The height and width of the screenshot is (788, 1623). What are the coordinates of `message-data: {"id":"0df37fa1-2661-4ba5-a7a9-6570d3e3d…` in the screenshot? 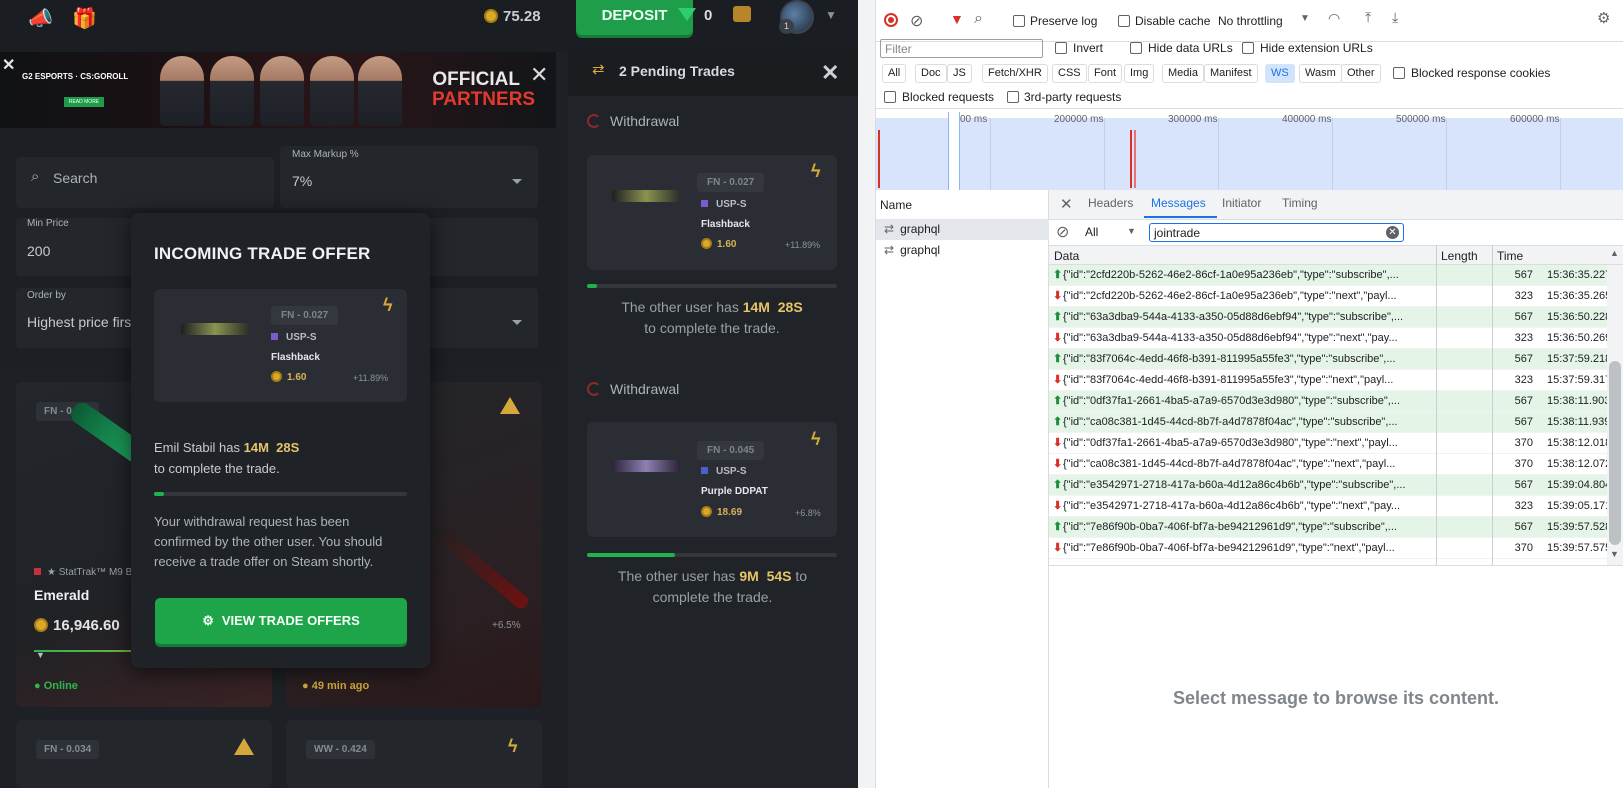 It's located at (1230, 443).